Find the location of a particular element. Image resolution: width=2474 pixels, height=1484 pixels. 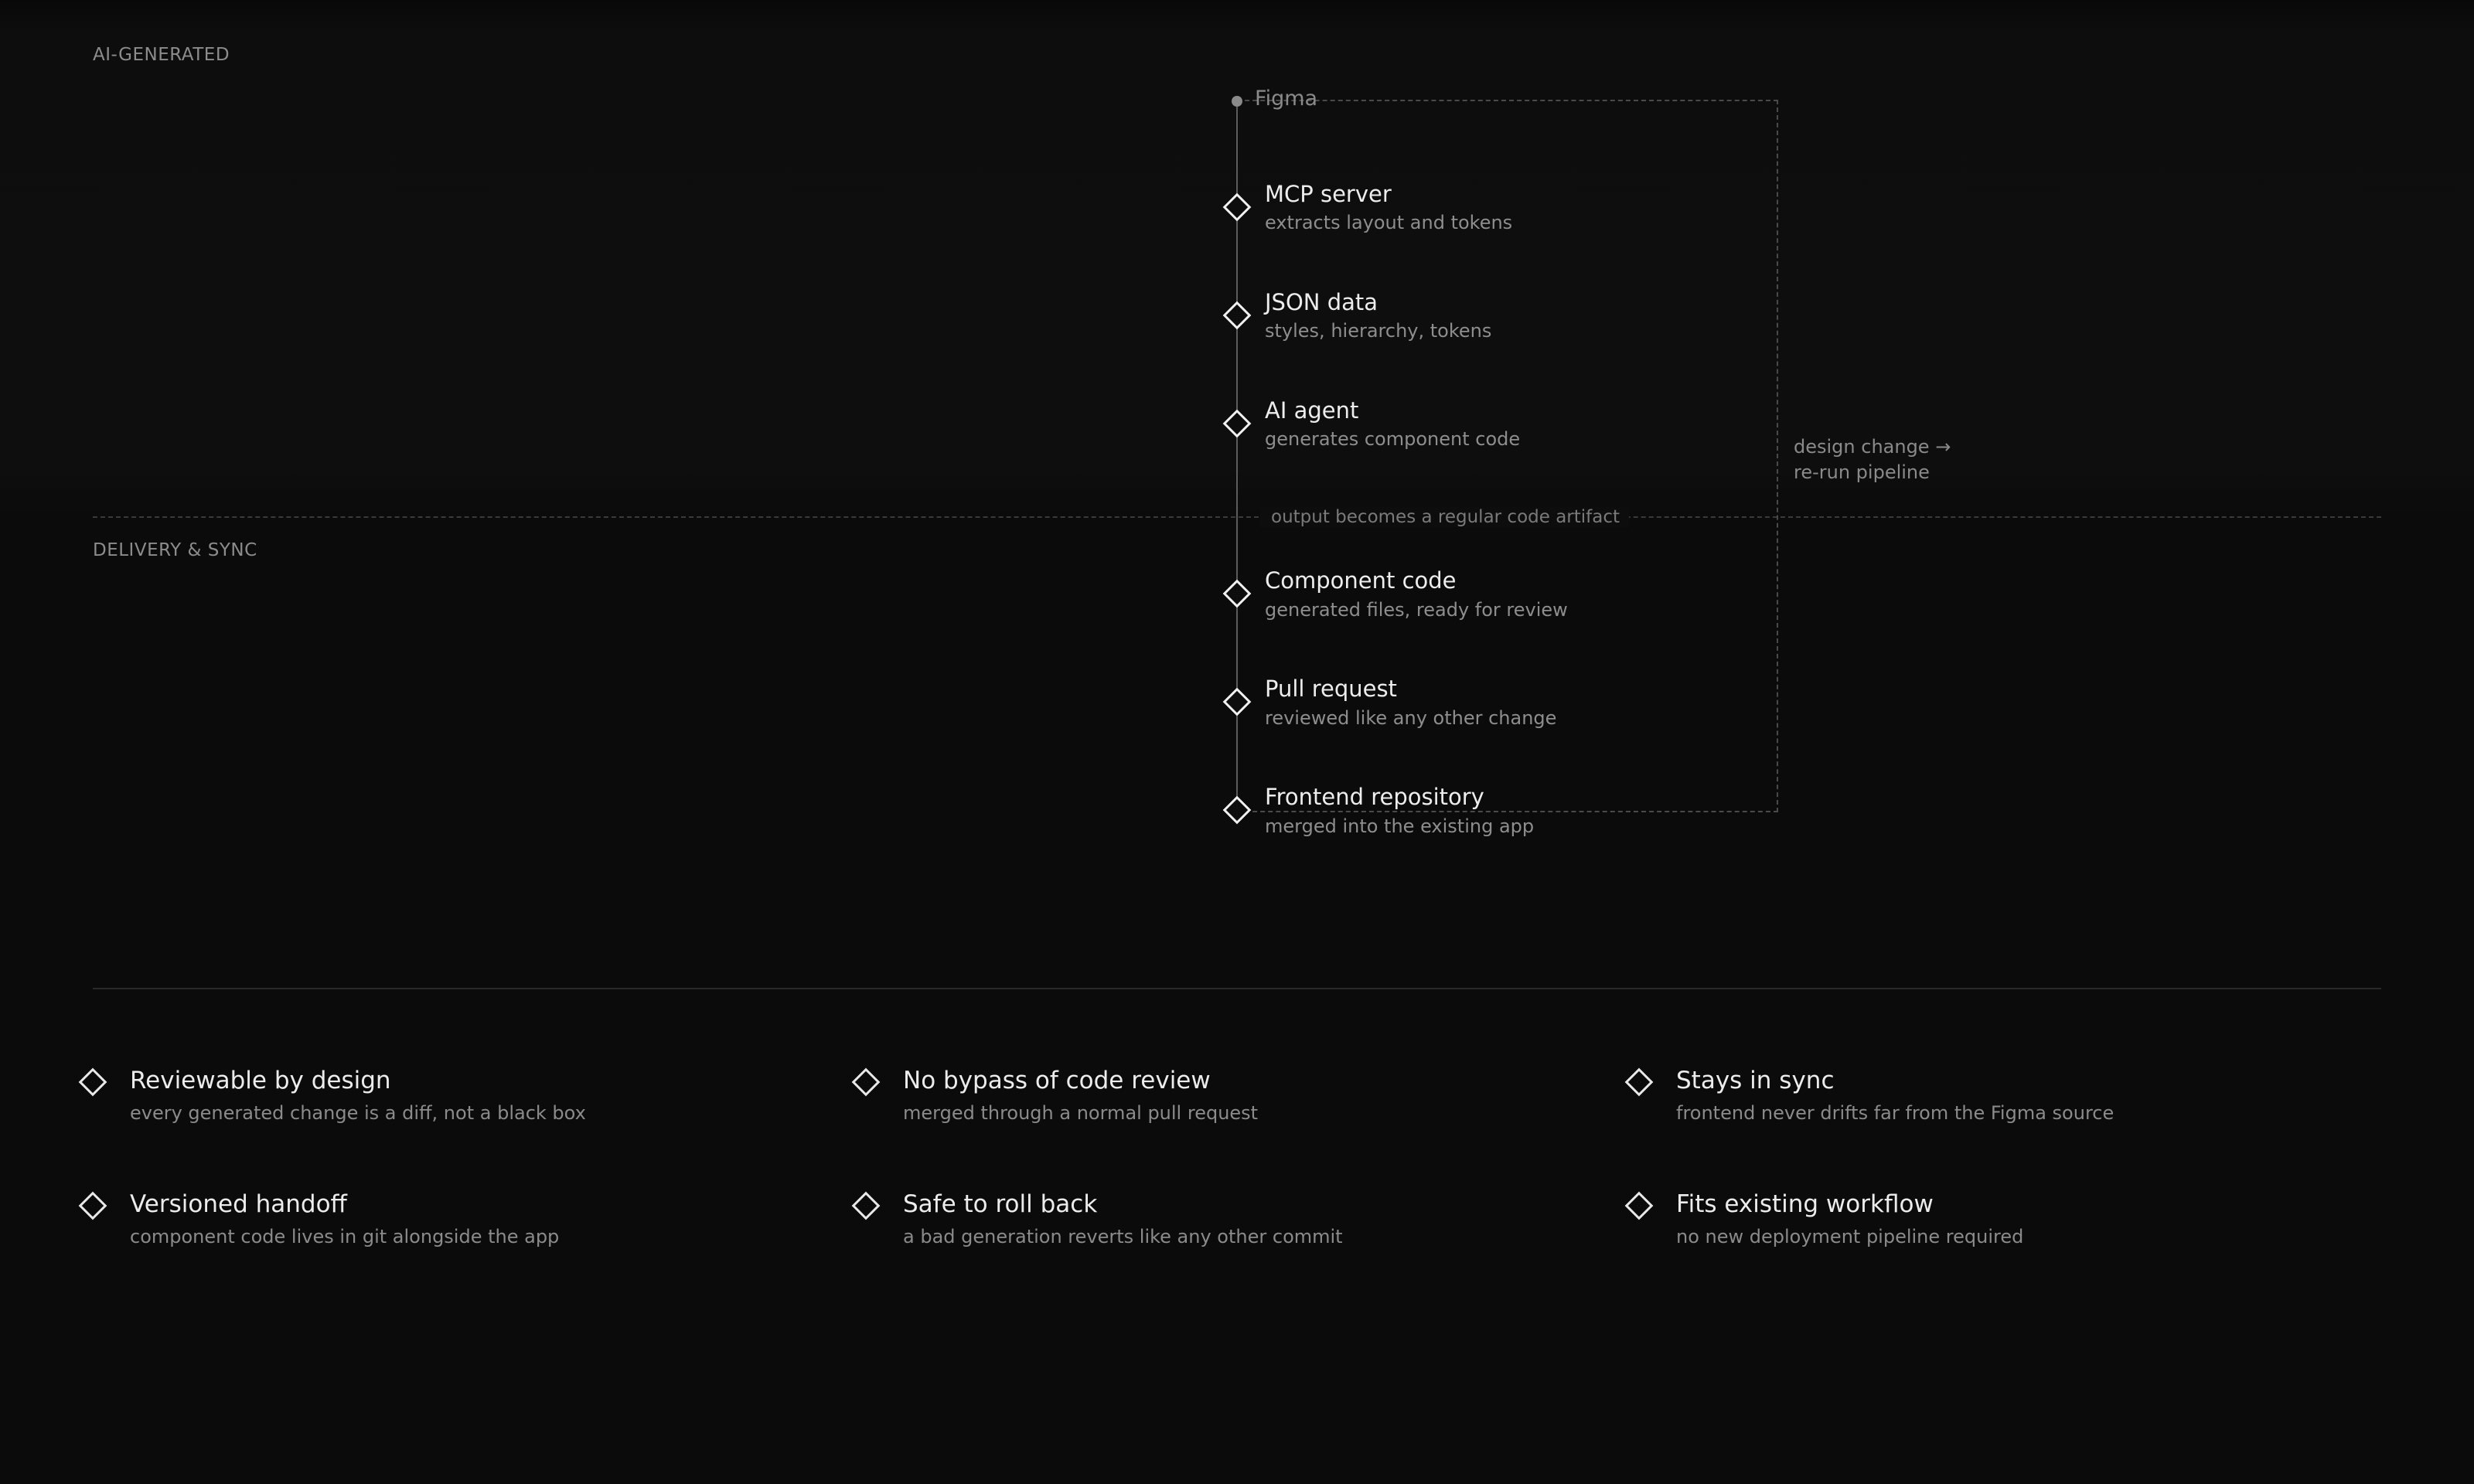

sync-loop-label-line-1: design change → is located at coordinates (1872, 447).